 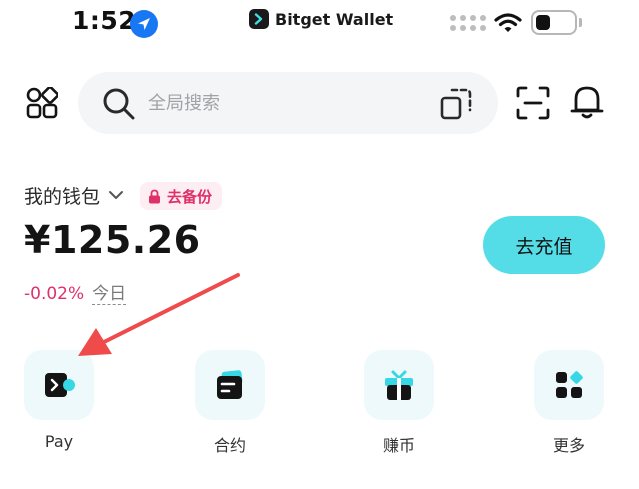 I want to click on action-label: 合约, so click(x=229, y=445).